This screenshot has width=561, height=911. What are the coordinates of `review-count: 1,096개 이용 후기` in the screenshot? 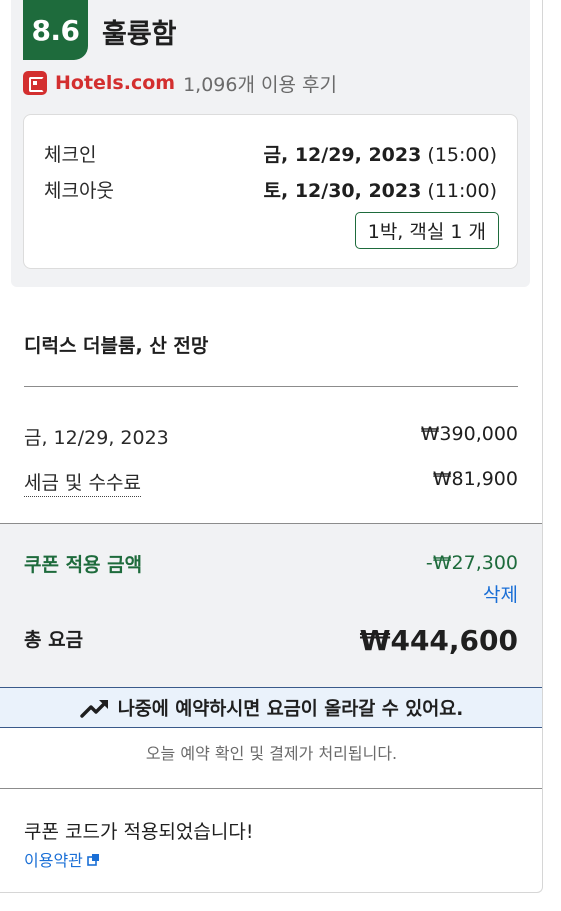 It's located at (260, 84).